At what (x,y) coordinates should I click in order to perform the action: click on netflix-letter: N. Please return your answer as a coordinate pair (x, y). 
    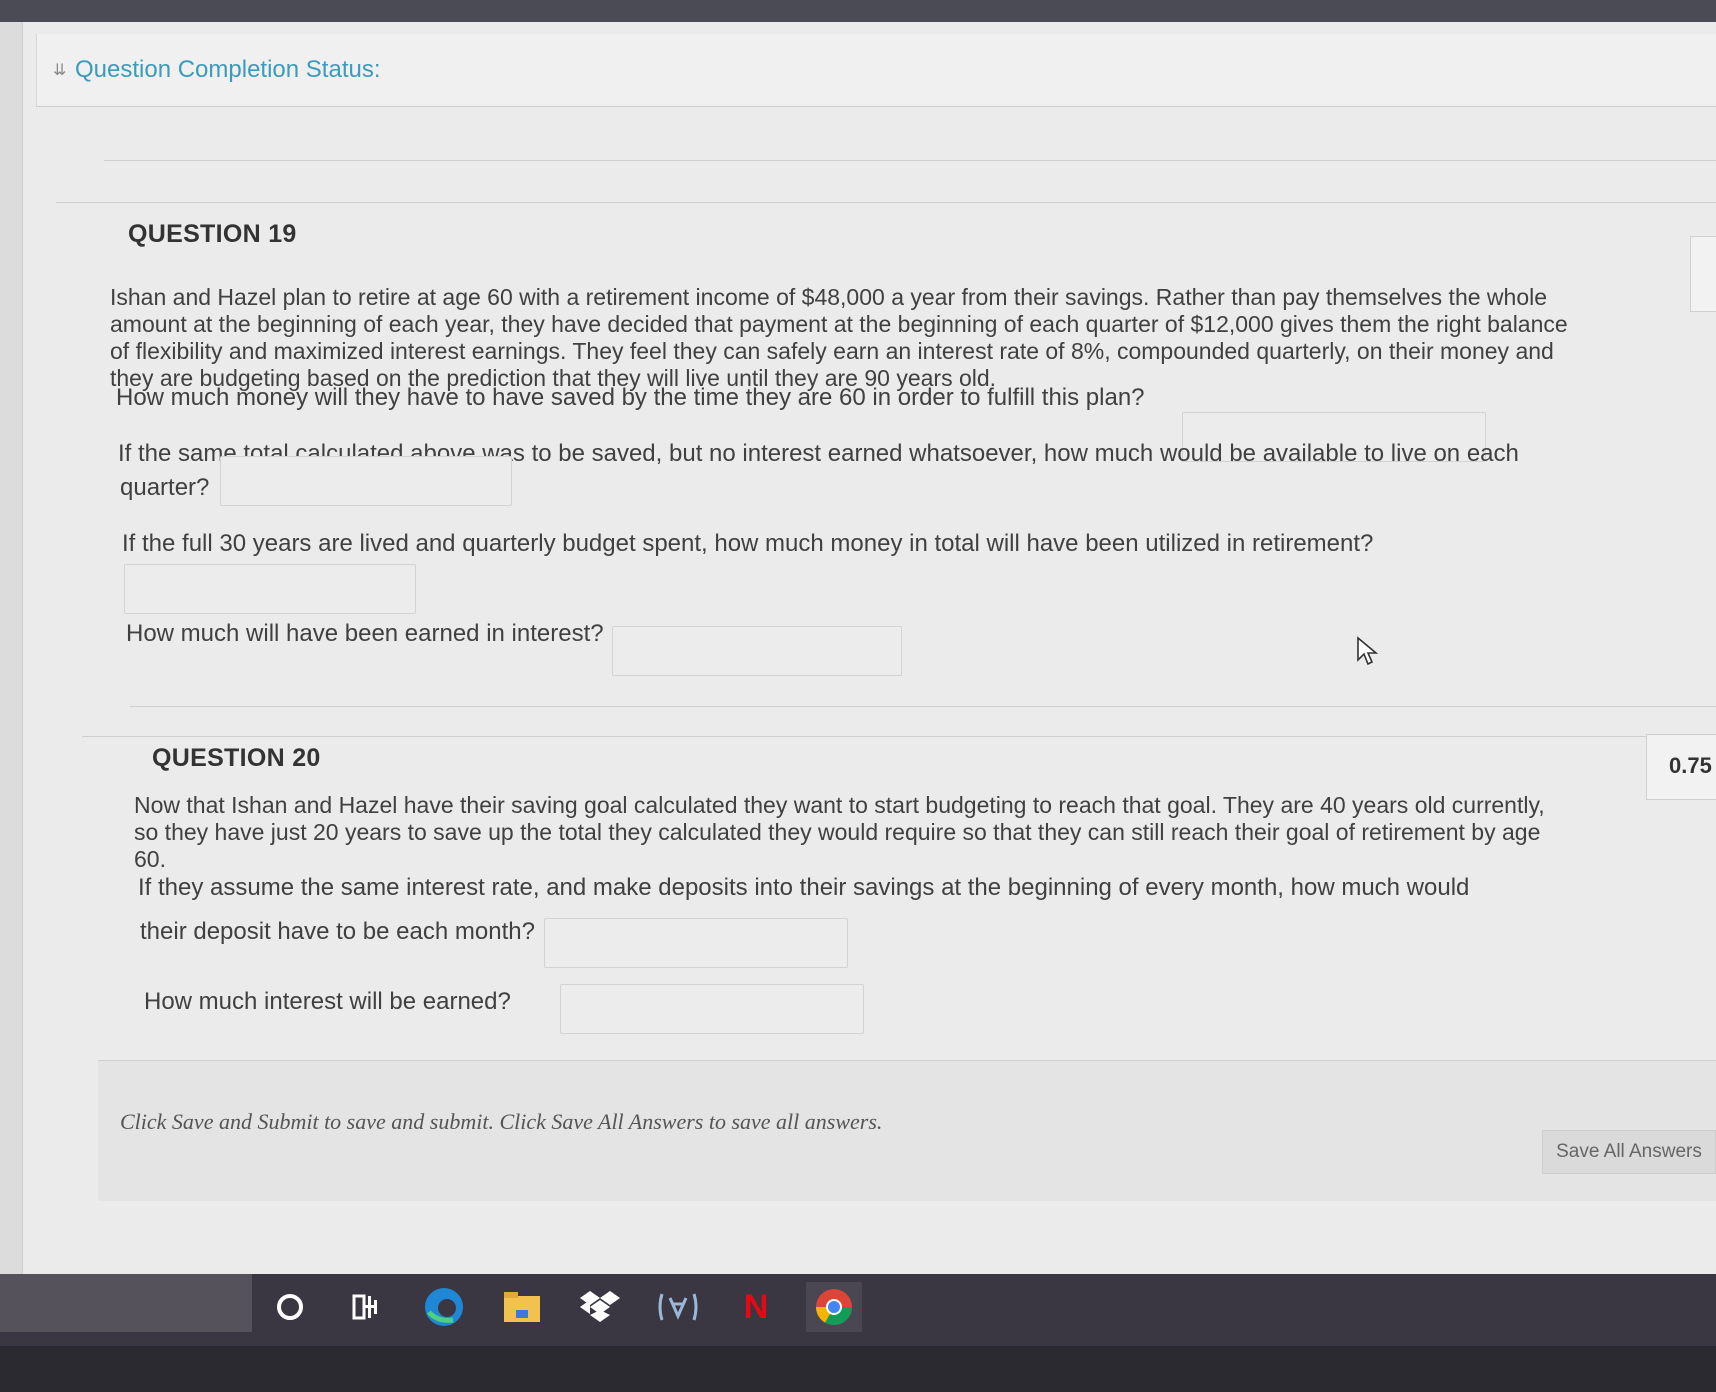
    Looking at the image, I should click on (756, 1306).